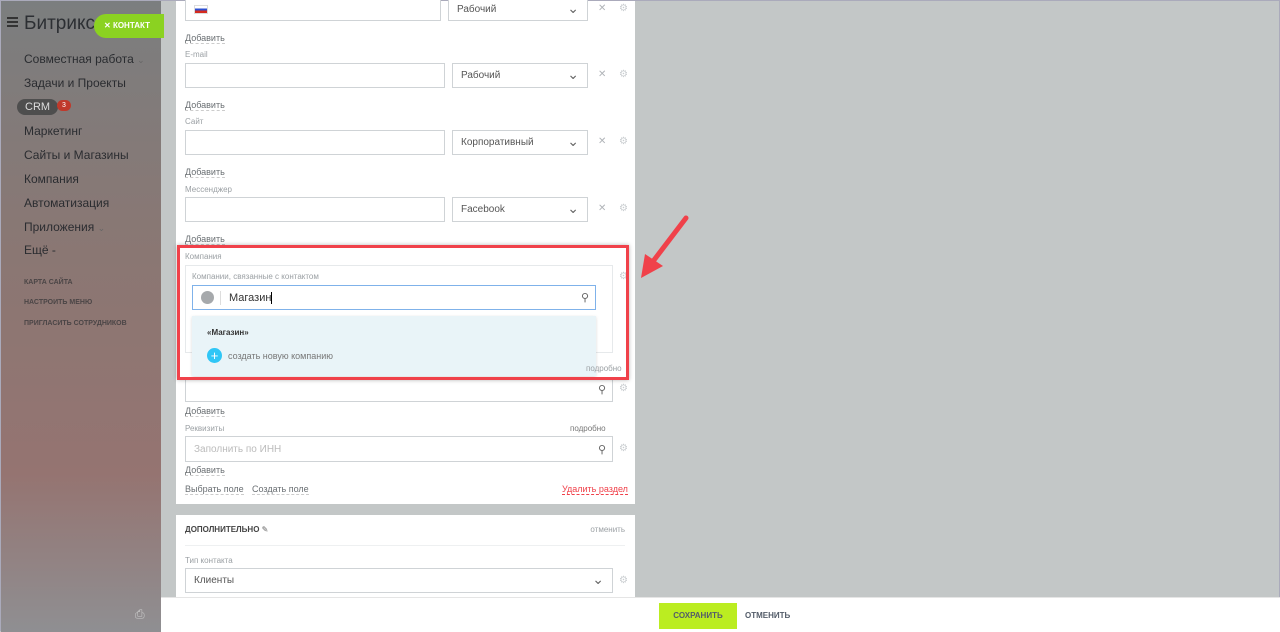 Image resolution: width=1280 pixels, height=632 pixels. Describe the element at coordinates (520, 142) in the screenshot. I see `site-type-select: Корпоративный` at that location.